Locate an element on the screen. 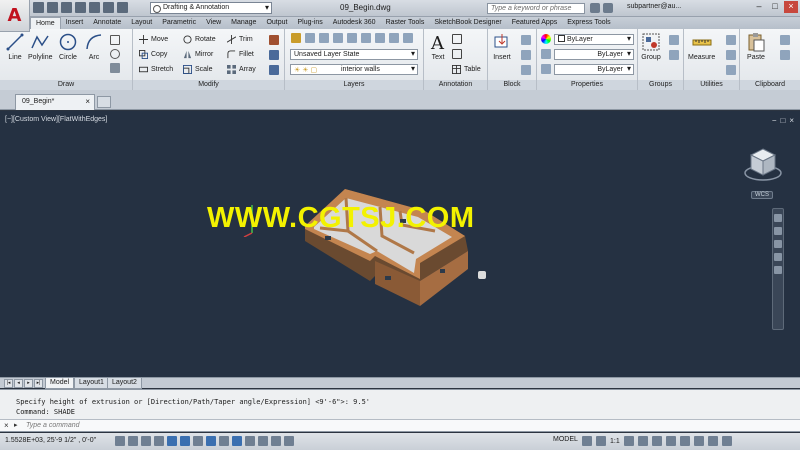 The width and height of the screenshot is (800, 450). search-input: Type a keyword or phrase is located at coordinates (536, 8).